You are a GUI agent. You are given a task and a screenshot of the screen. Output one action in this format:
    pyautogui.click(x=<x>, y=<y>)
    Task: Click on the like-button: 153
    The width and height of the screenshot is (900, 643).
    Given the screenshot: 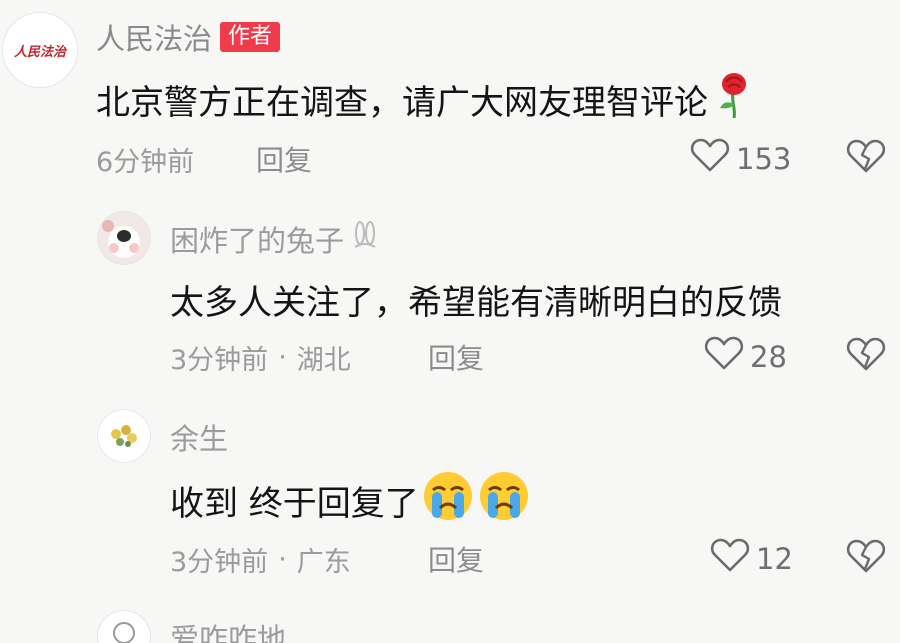 What is the action you would take?
    pyautogui.click(x=740, y=158)
    